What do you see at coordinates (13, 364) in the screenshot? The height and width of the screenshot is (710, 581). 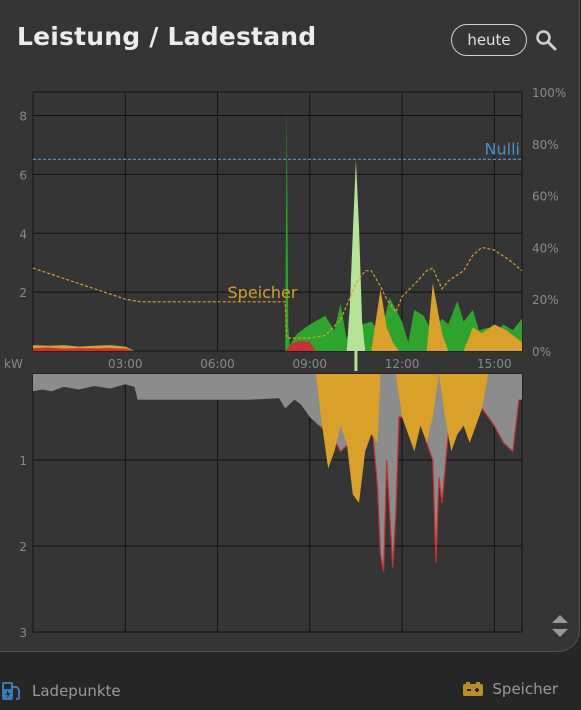 I see `y-axis-unit-label: kW` at bounding box center [13, 364].